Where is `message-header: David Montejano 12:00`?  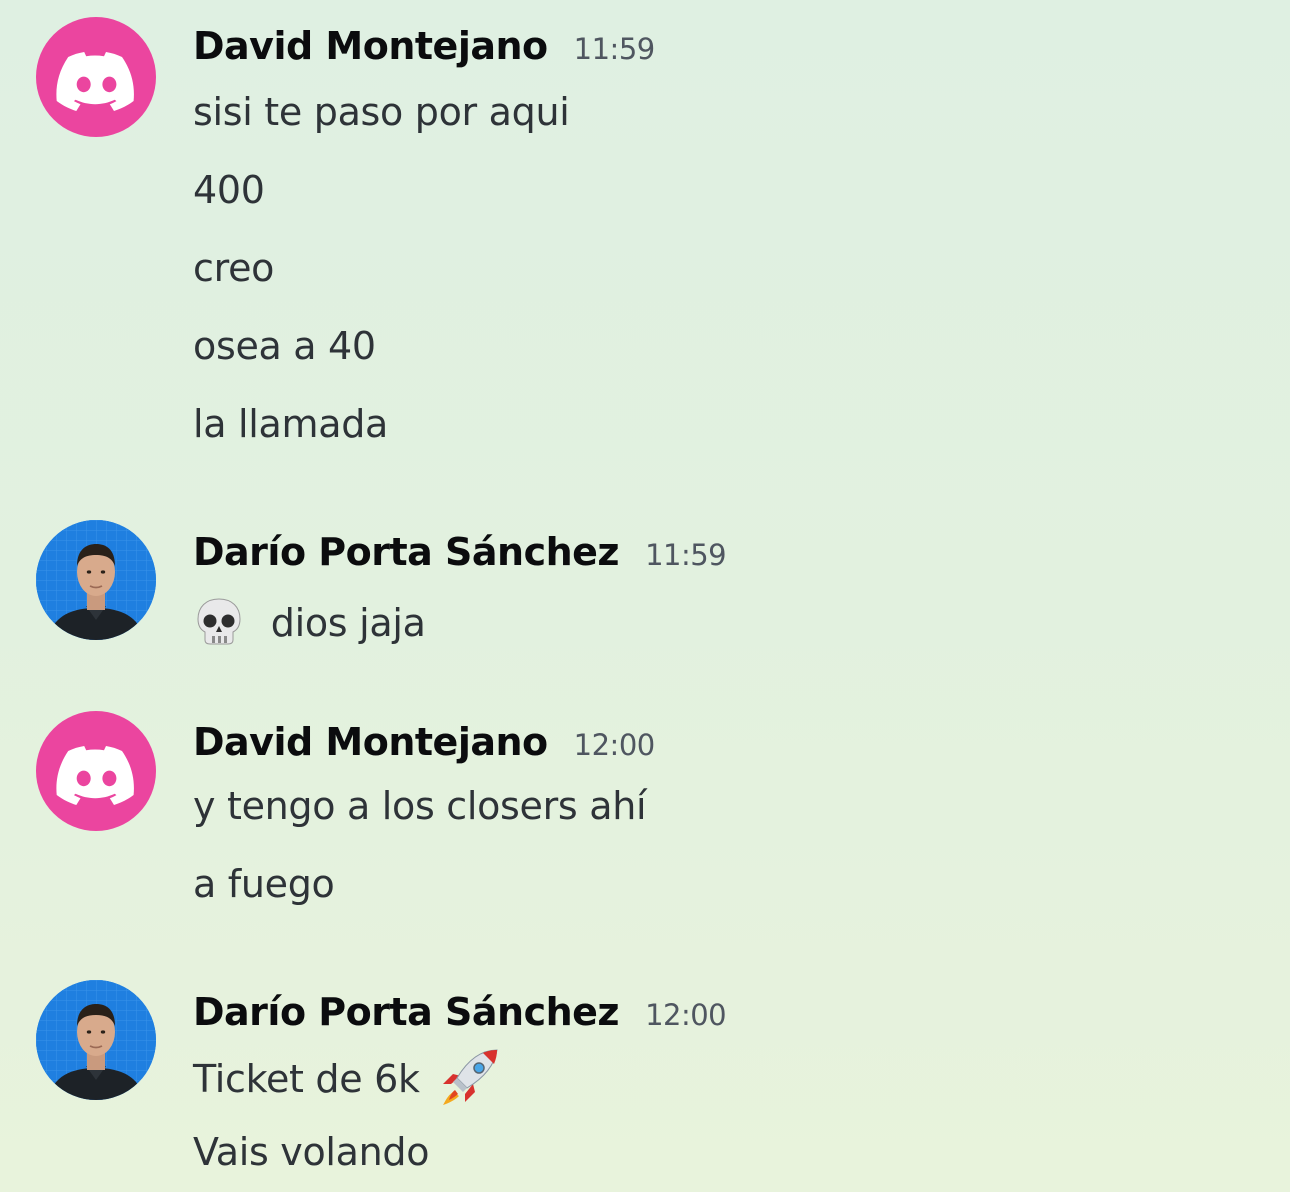 message-header: David Montejano 12:00 is located at coordinates (424, 742).